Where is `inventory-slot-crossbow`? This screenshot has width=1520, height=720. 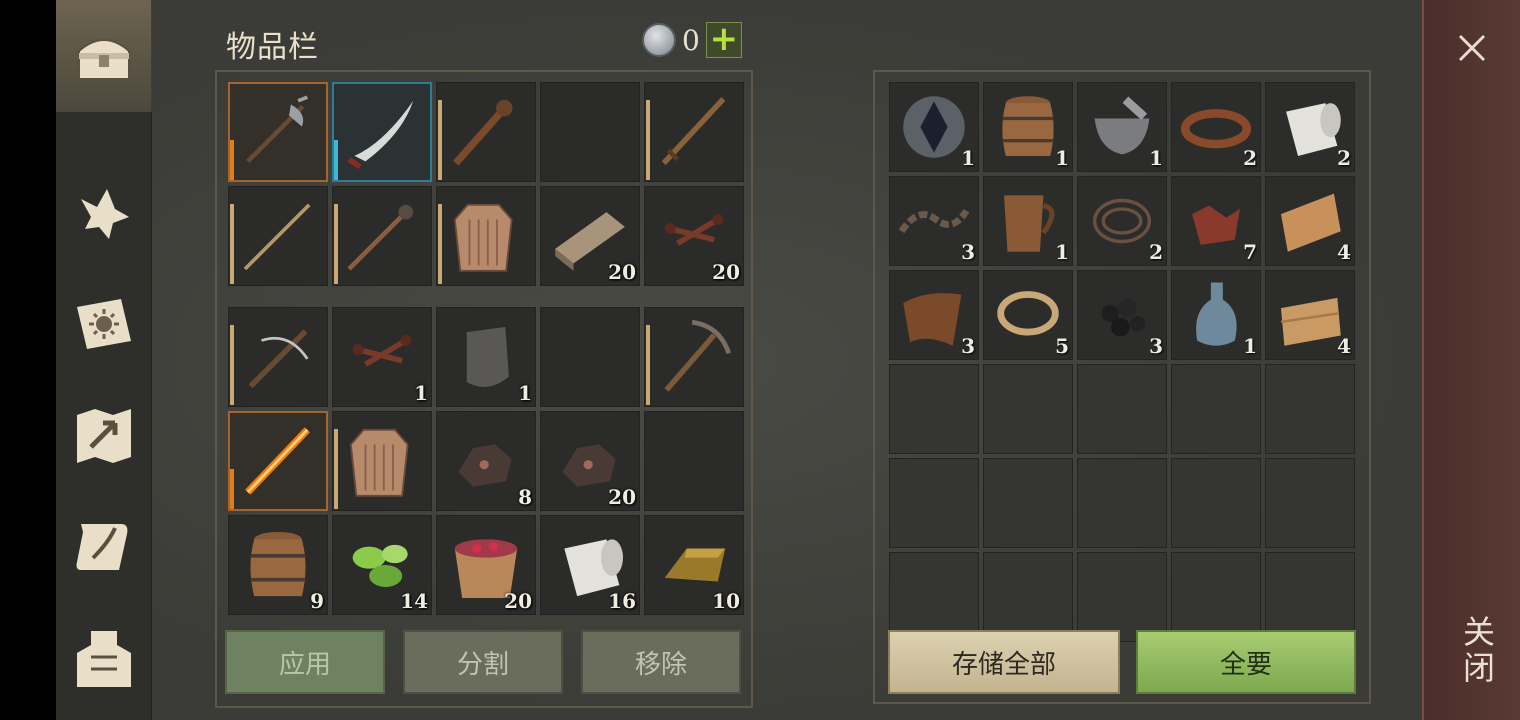
inventory-slot-crossbow is located at coordinates (278, 357).